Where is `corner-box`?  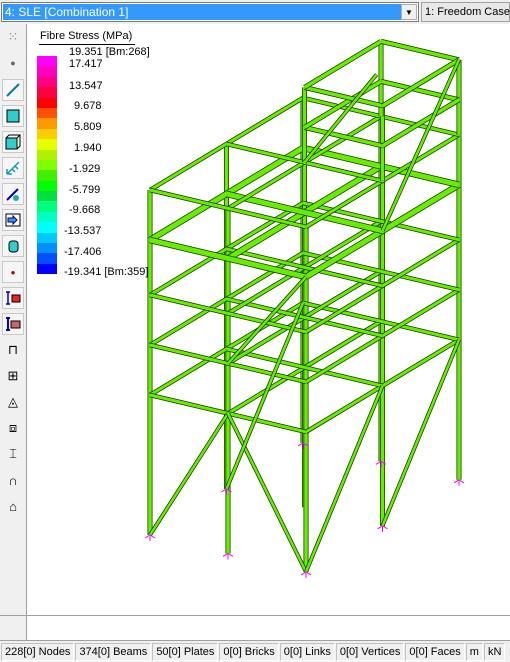
corner-box is located at coordinates (13, 628).